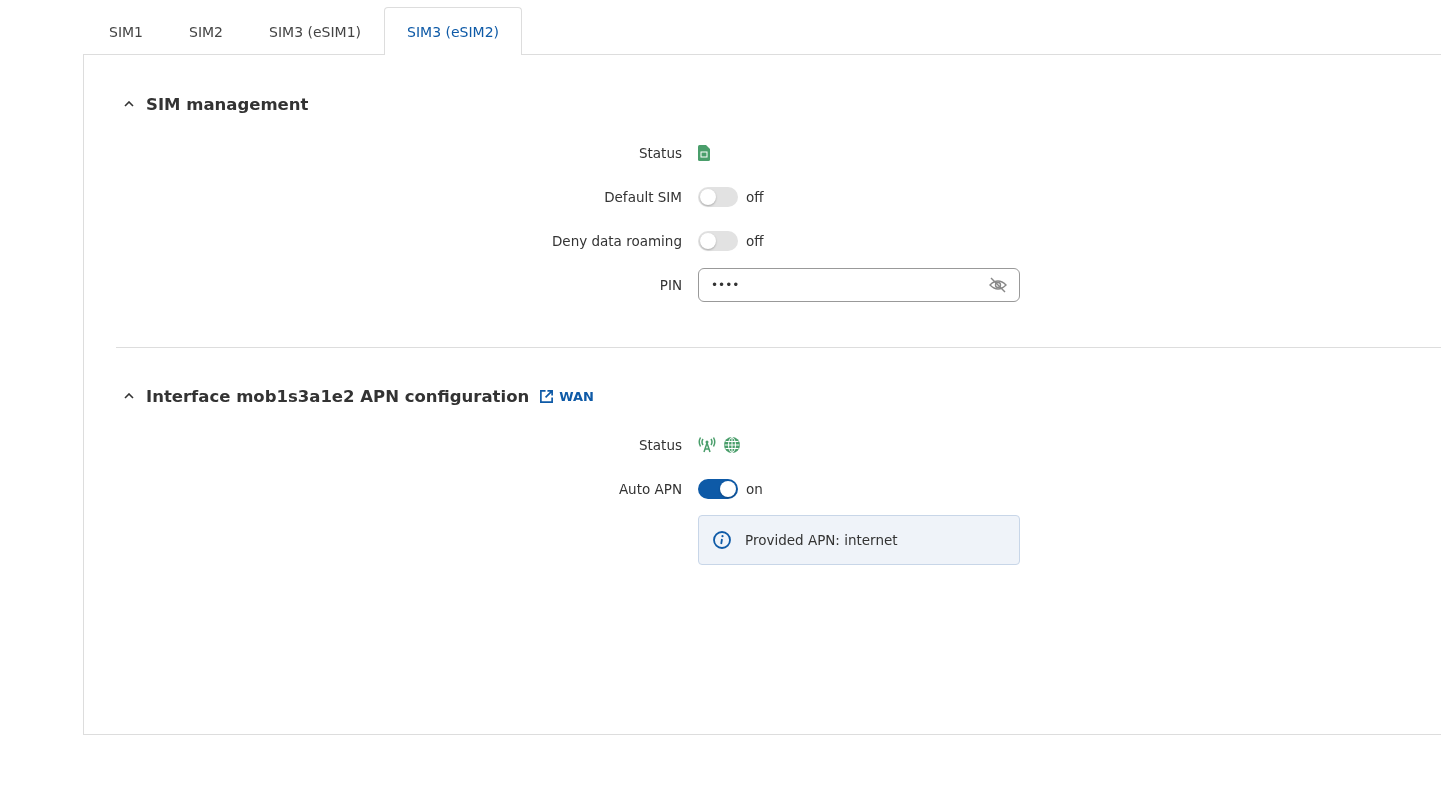  I want to click on field-label: PIN, so click(670, 285).